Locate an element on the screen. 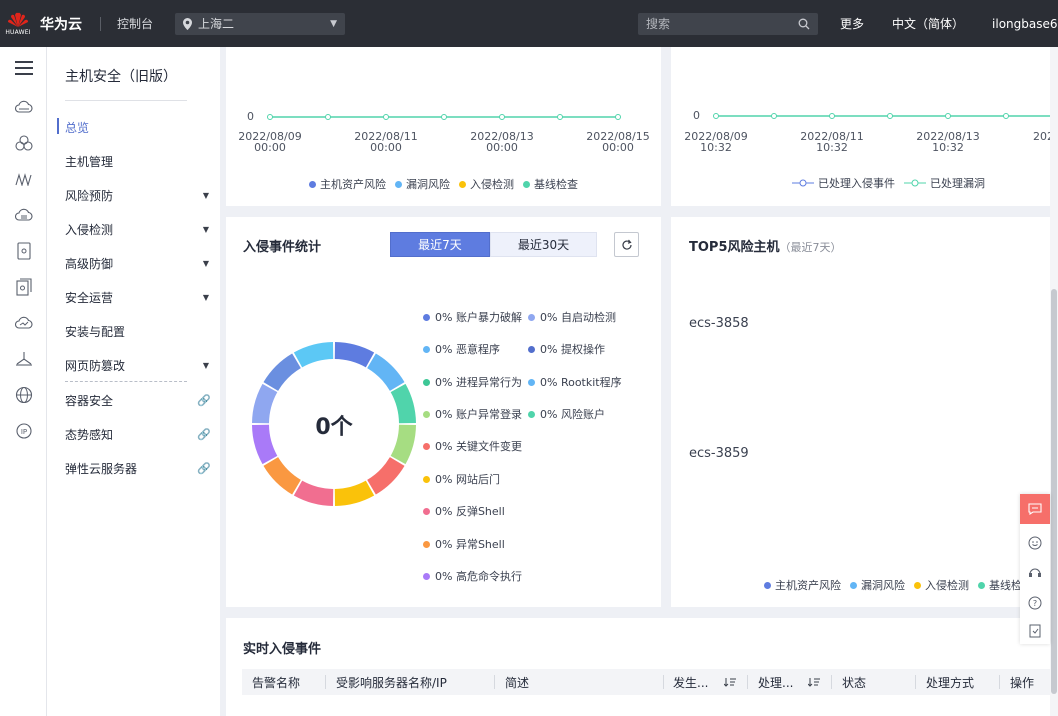 This screenshot has width=1058, height=716. floating-toolbar: ? is located at coordinates (1035, 569).